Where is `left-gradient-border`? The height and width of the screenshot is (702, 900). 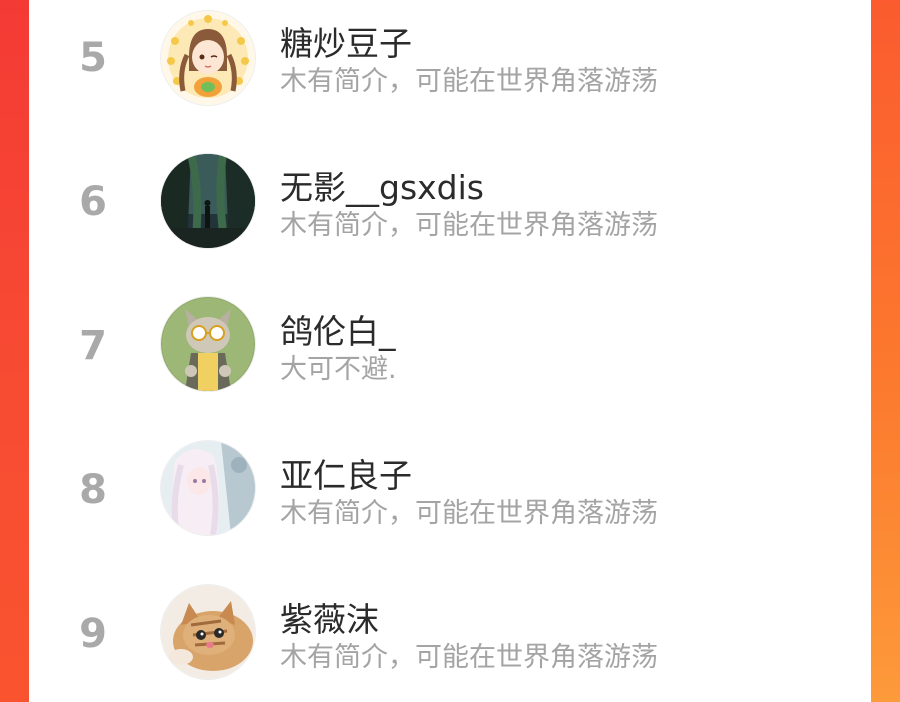 left-gradient-border is located at coordinates (14, 351).